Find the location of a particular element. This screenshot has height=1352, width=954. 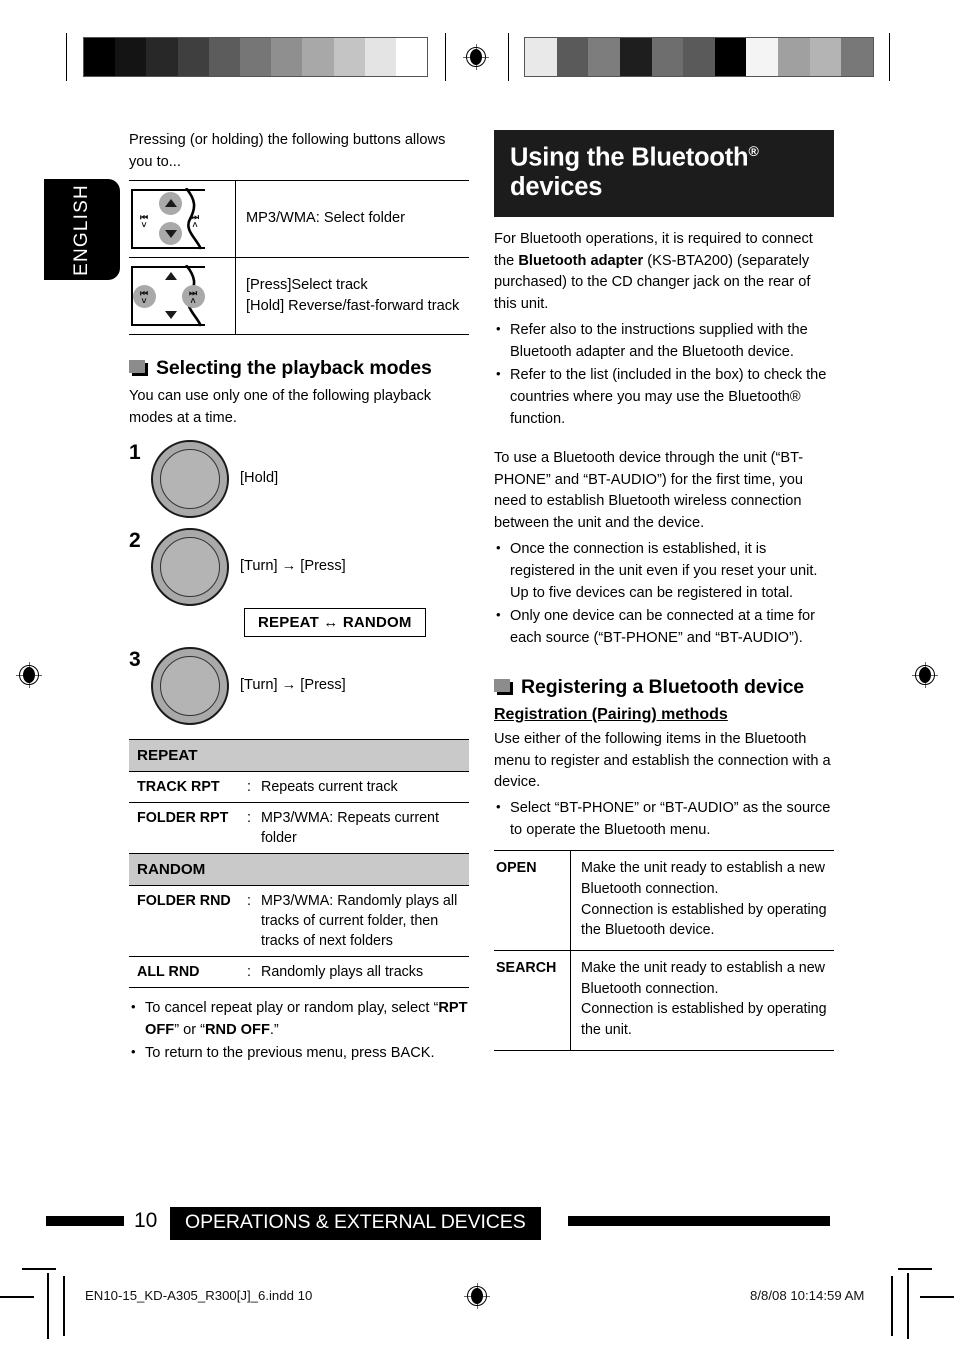

language-tab-label: ENGLISH is located at coordinates (81, 229).